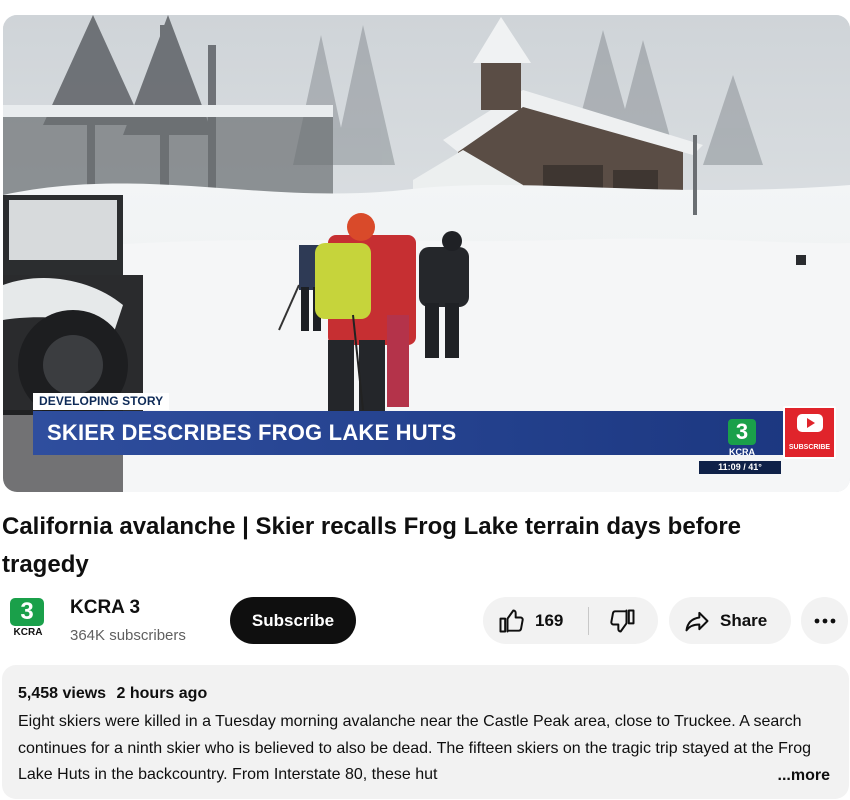  What do you see at coordinates (28, 632) in the screenshot?
I see `avatar-logo-label: KCRA` at bounding box center [28, 632].